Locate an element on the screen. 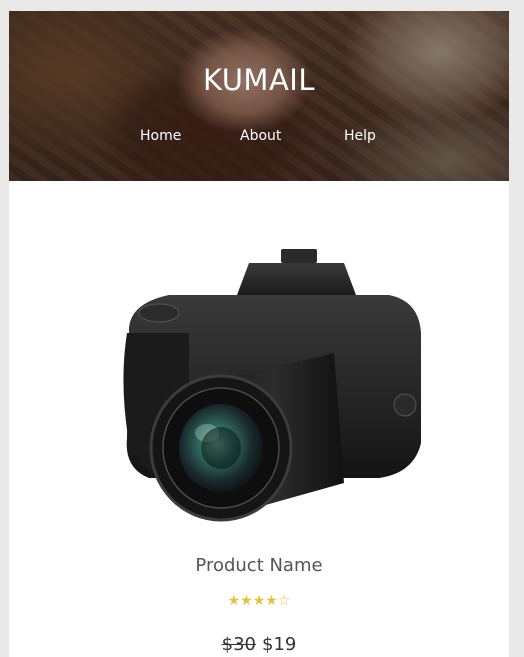 This screenshot has width=524, height=657. new-price: $19 is located at coordinates (279, 644).